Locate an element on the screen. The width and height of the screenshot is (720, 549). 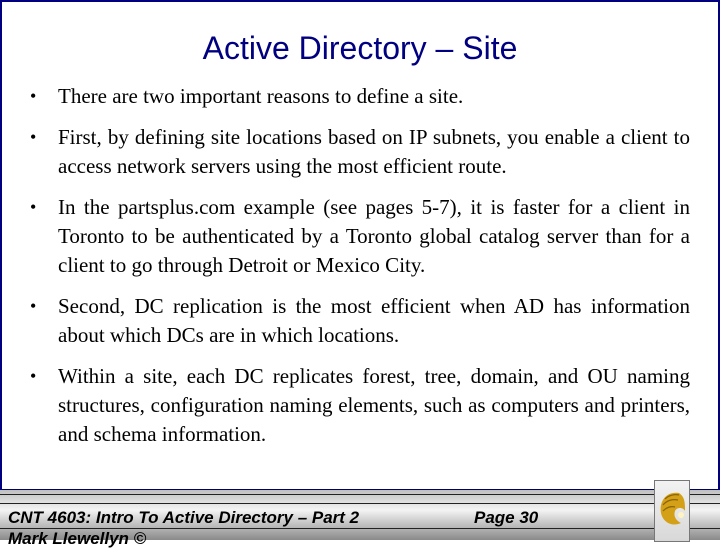
logo-box is located at coordinates (672, 511).